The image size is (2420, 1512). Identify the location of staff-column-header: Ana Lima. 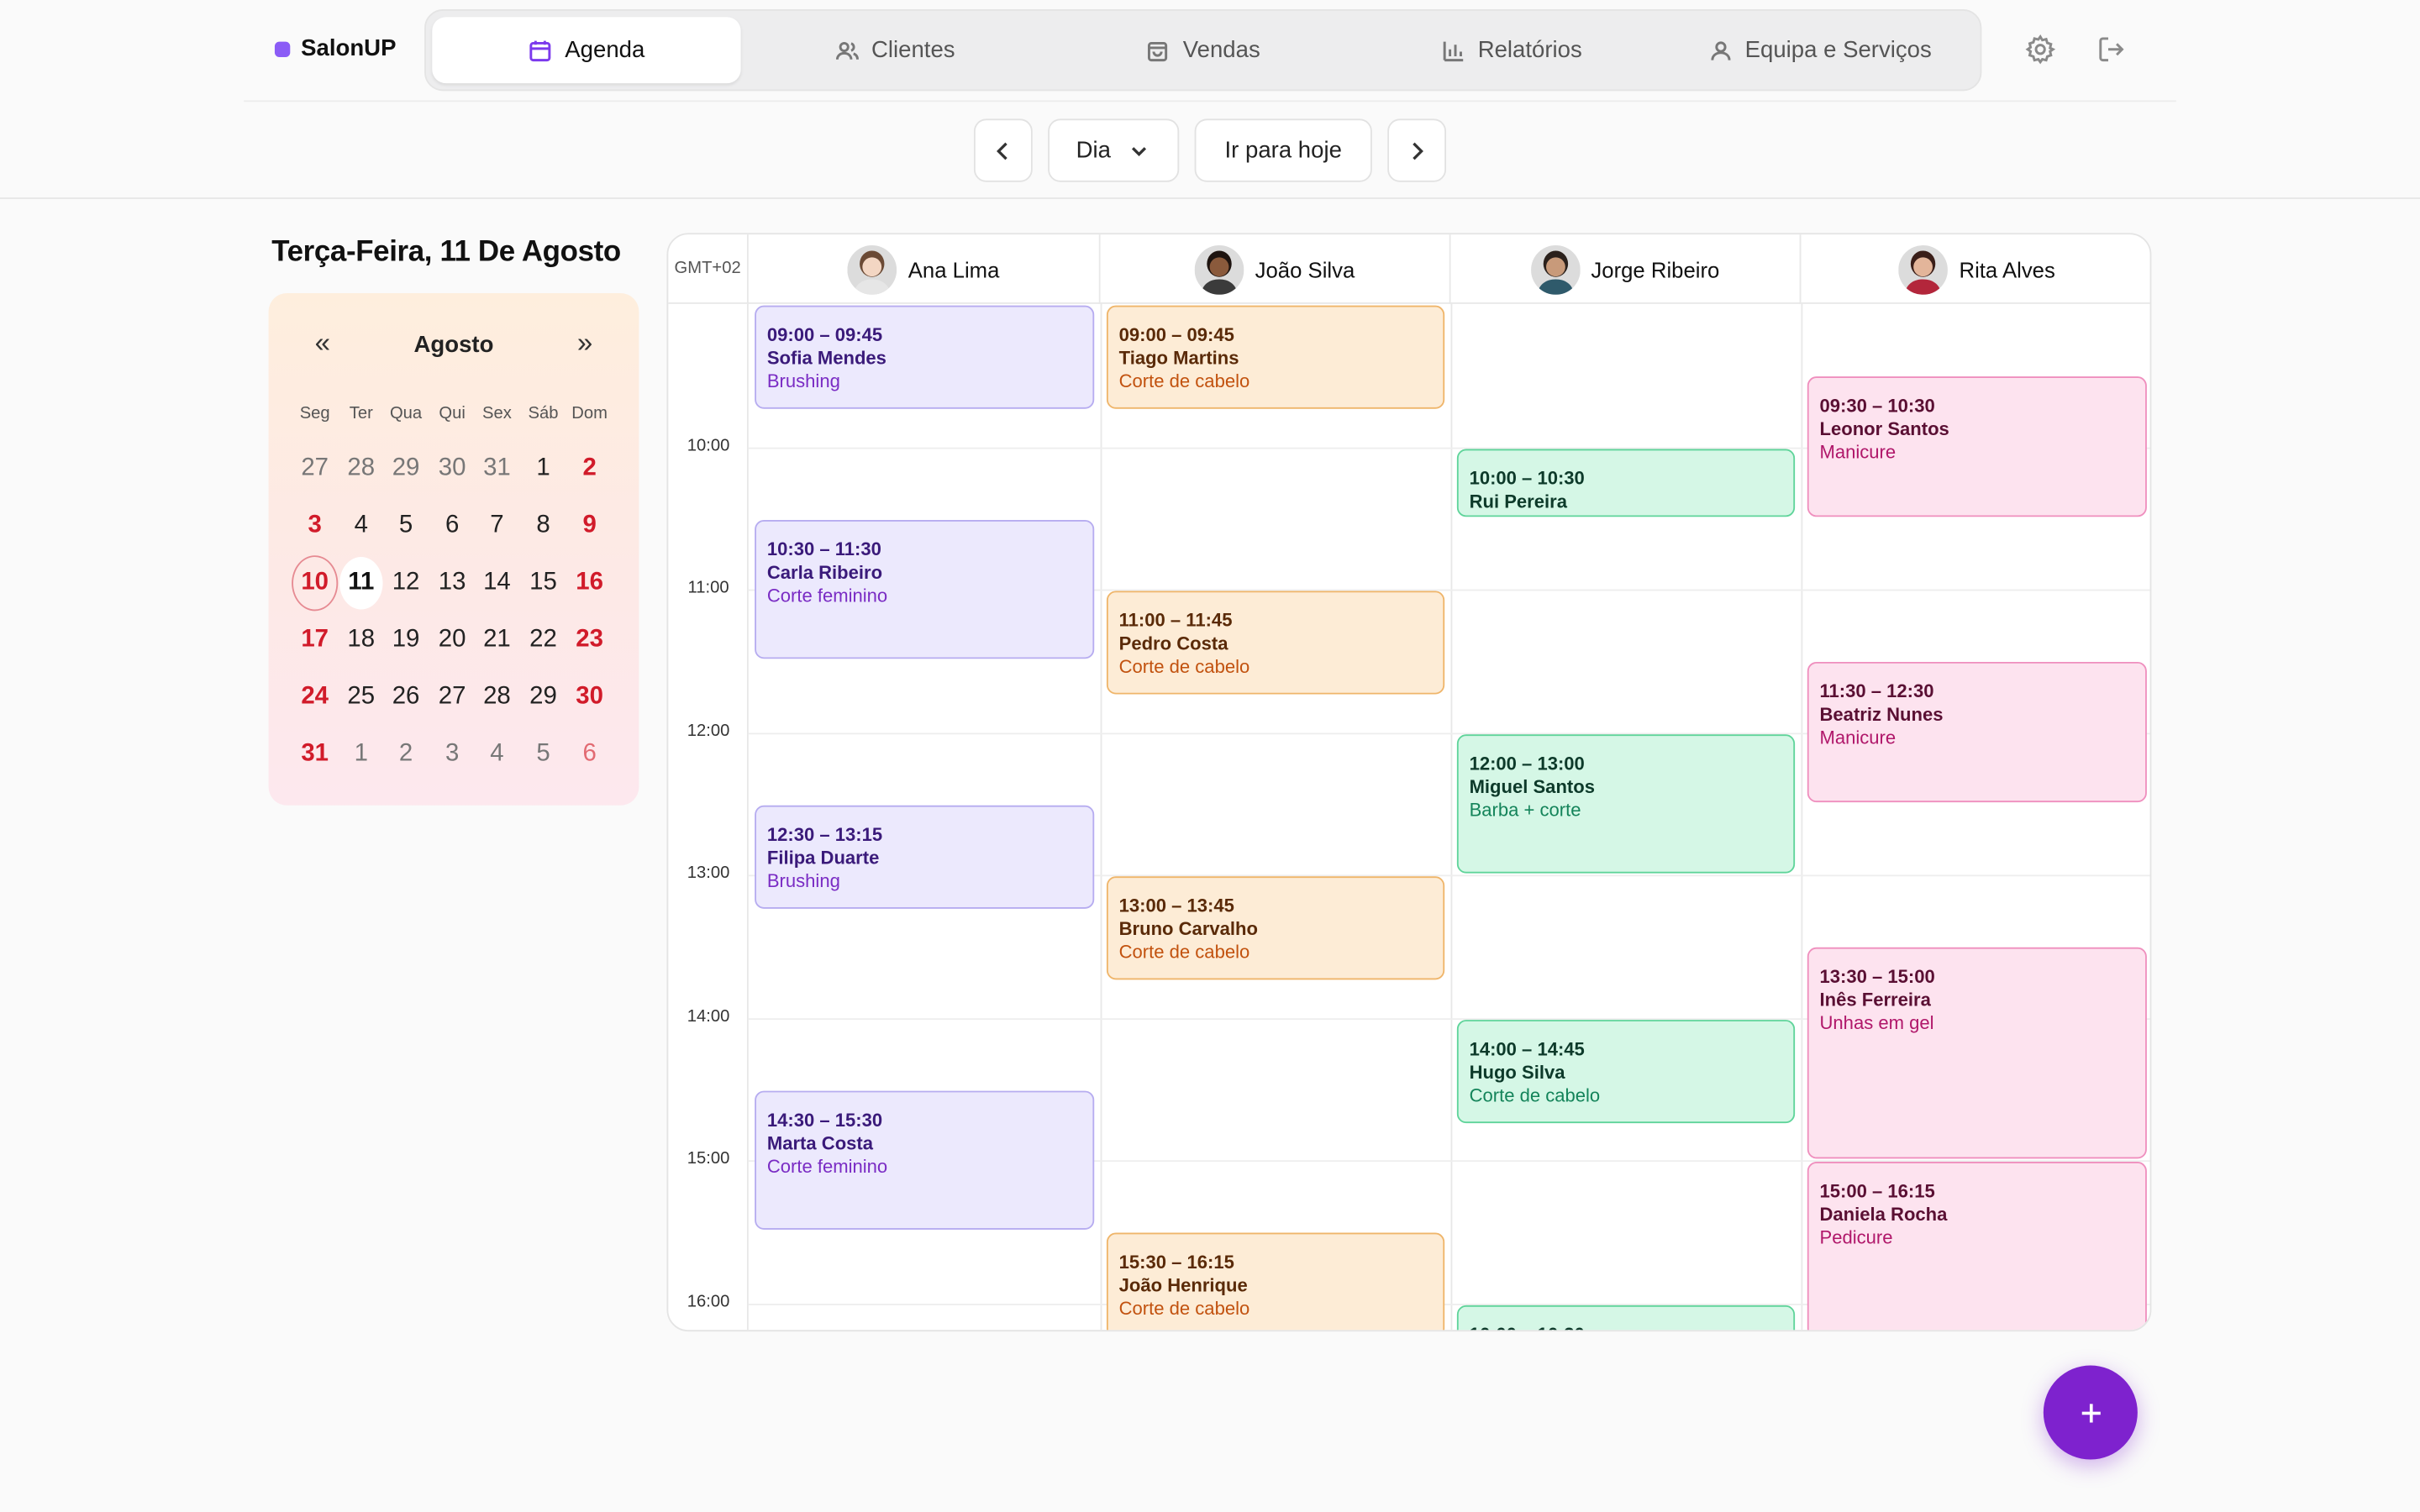
(925, 269).